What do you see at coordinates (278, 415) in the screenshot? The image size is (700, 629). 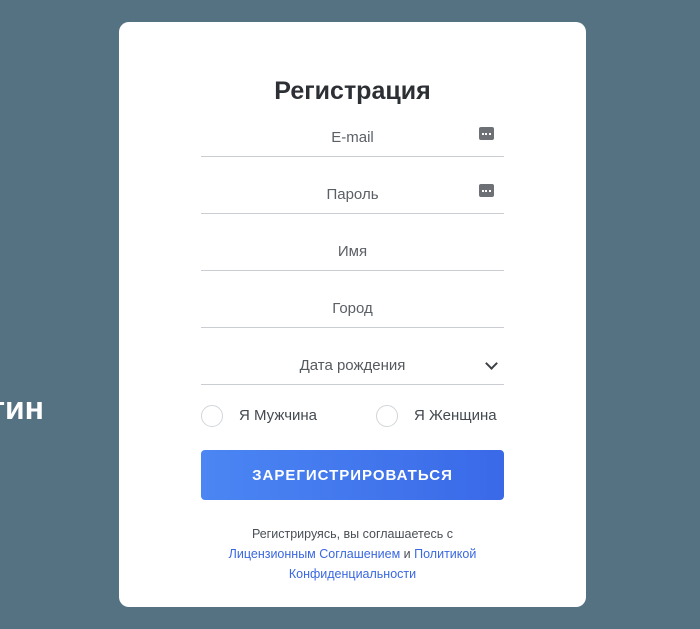 I see `radio-label-male: Я Мужчина` at bounding box center [278, 415].